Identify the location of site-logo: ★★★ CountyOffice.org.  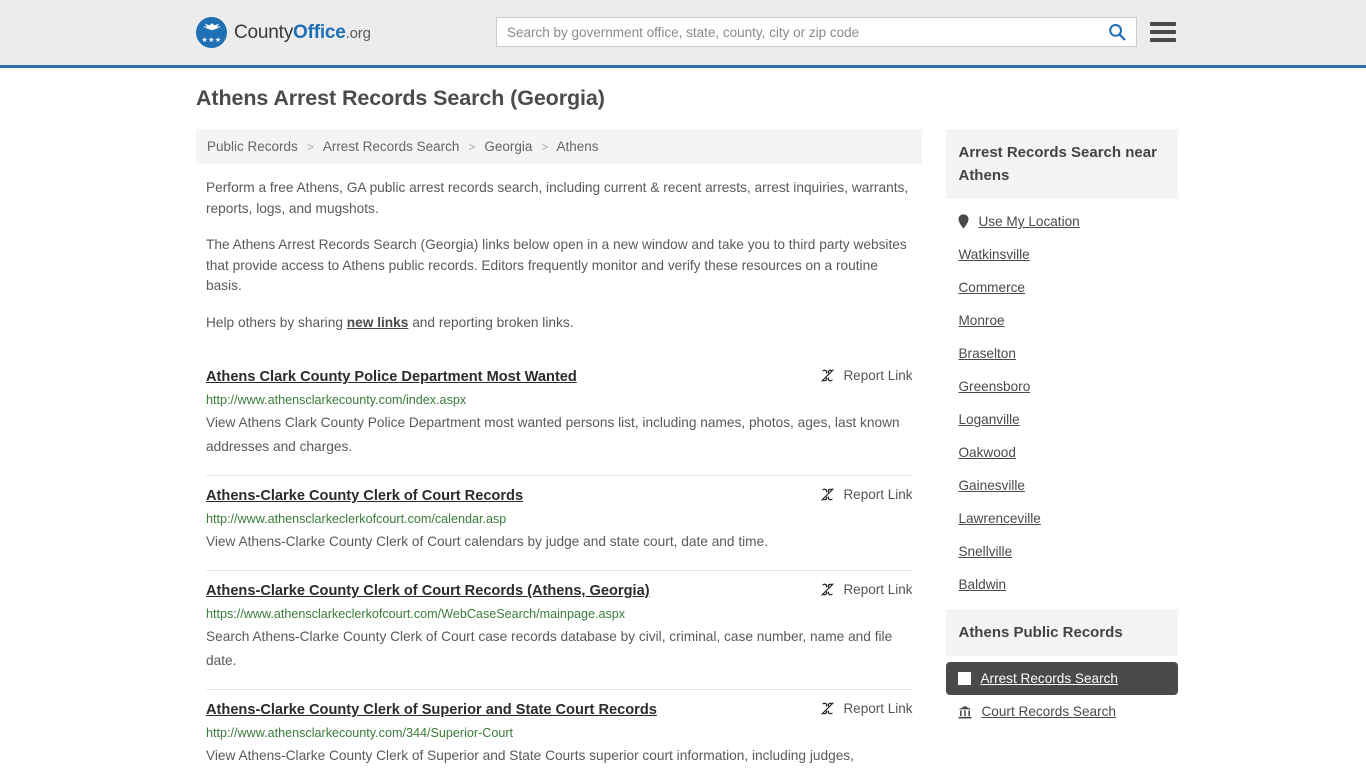
(283, 32).